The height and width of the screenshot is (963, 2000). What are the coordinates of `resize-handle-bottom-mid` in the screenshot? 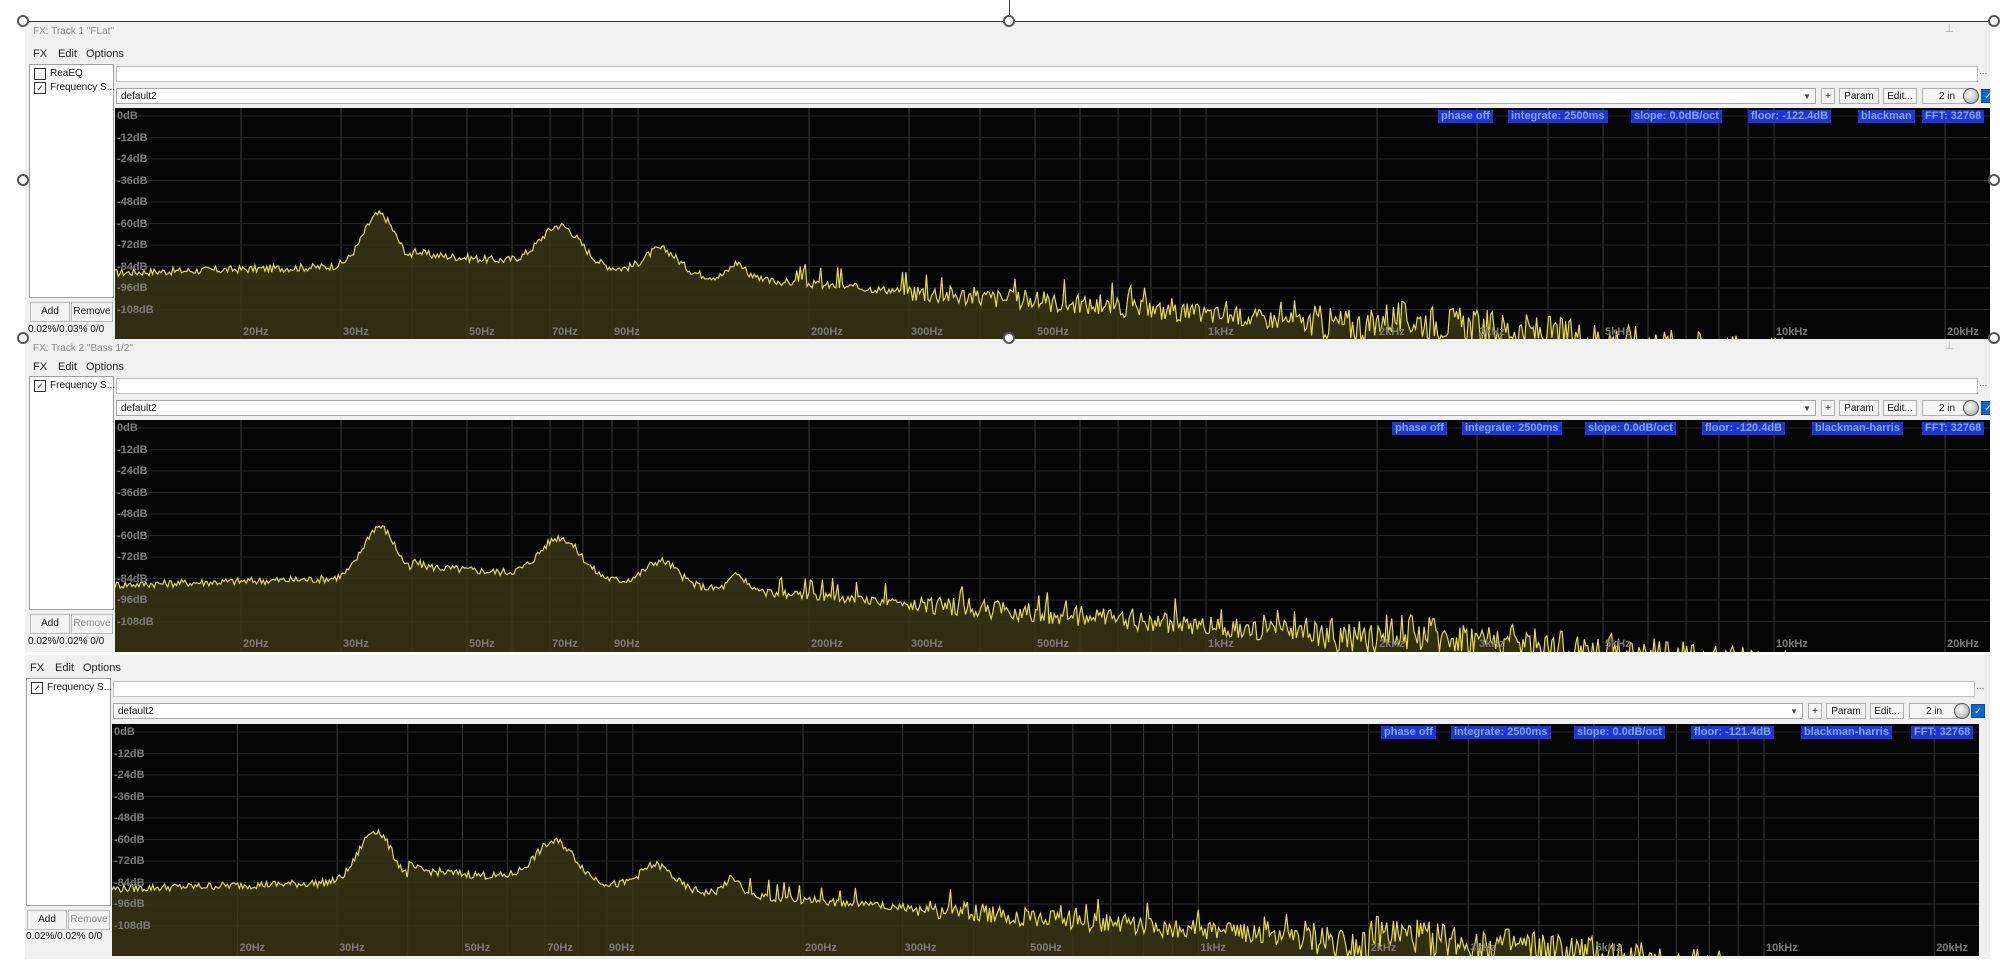 It's located at (1009, 338).